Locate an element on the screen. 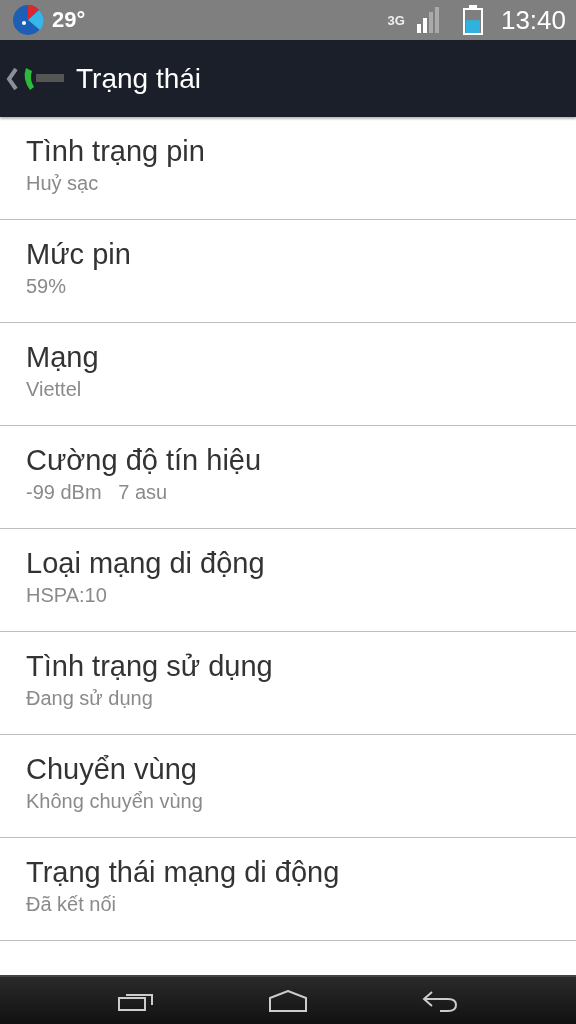 Image resolution: width=576 pixels, height=1024 pixels. row-title: Mức pin is located at coordinates (79, 254).